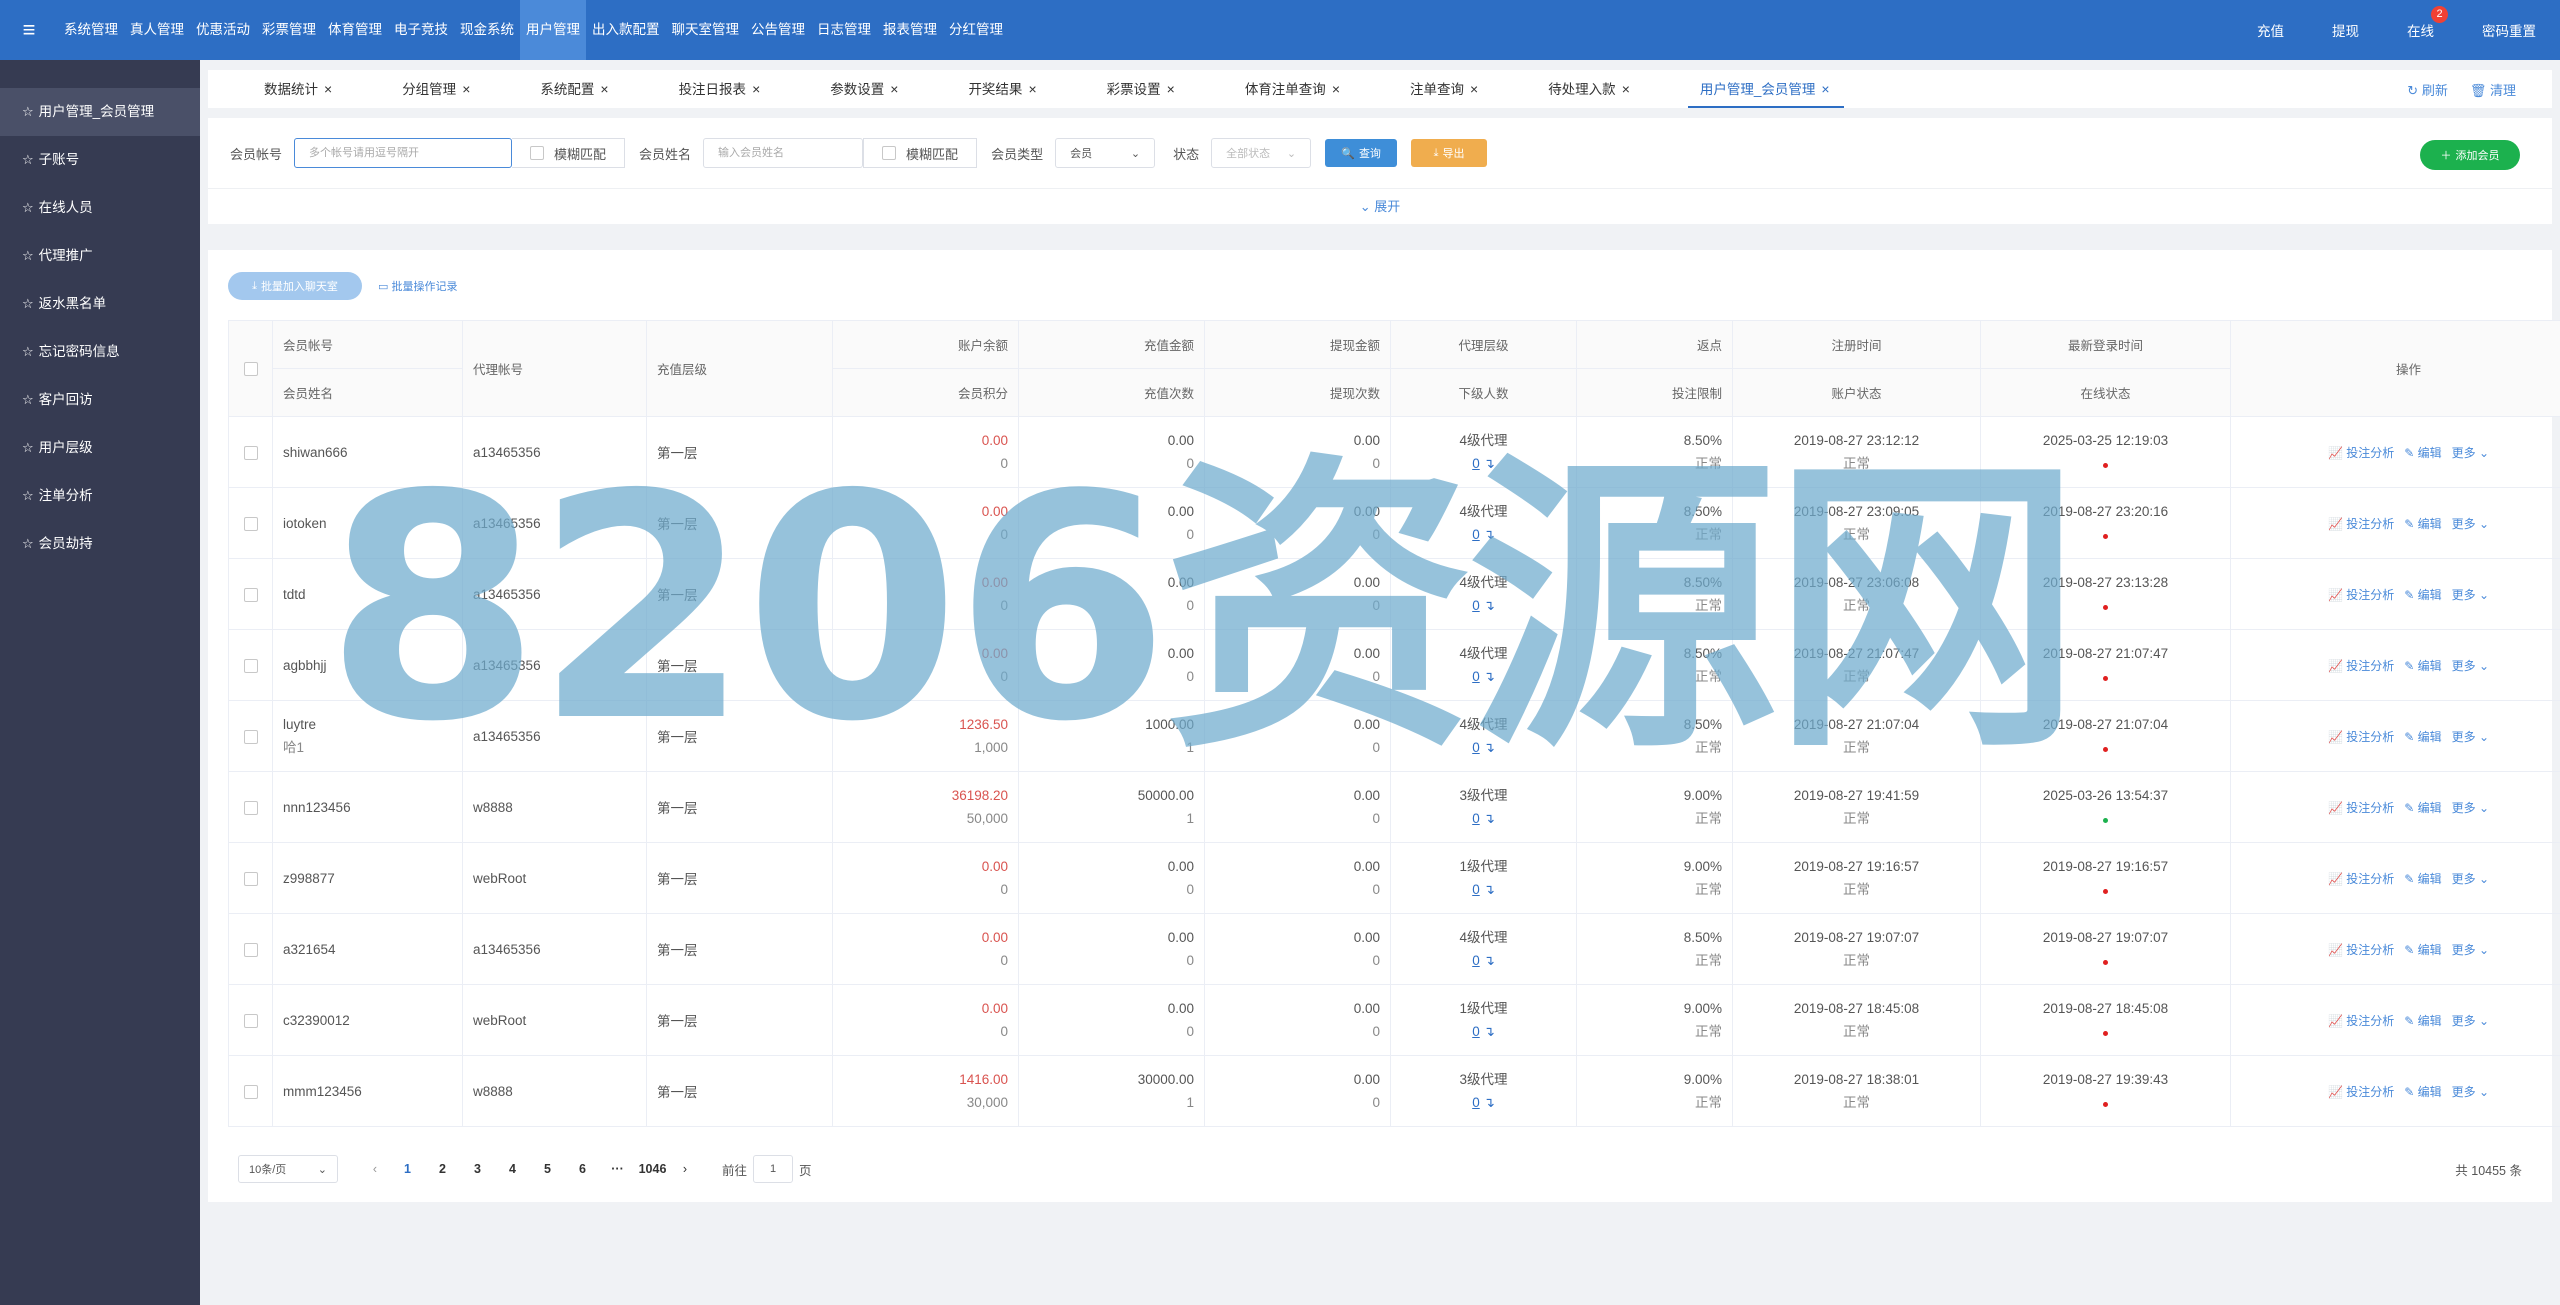  What do you see at coordinates (910, 30) in the screenshot?
I see `top-nav-item: 报表管理` at bounding box center [910, 30].